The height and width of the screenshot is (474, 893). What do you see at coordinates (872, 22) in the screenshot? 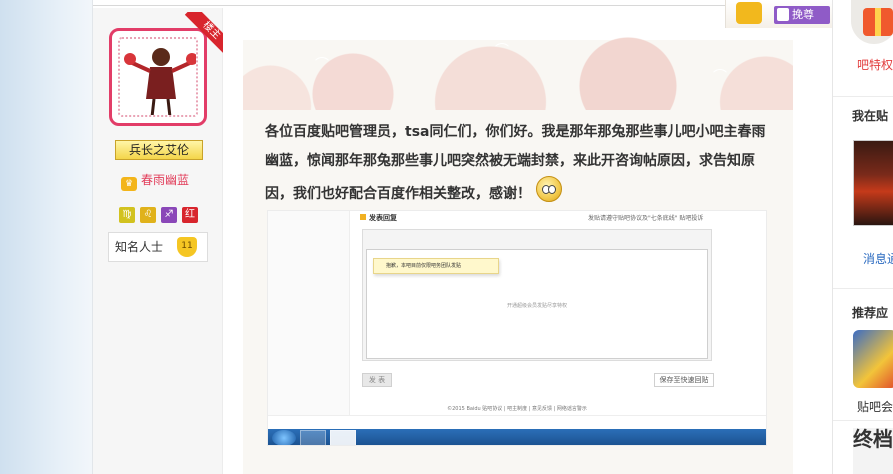
I see `gift-icon` at bounding box center [872, 22].